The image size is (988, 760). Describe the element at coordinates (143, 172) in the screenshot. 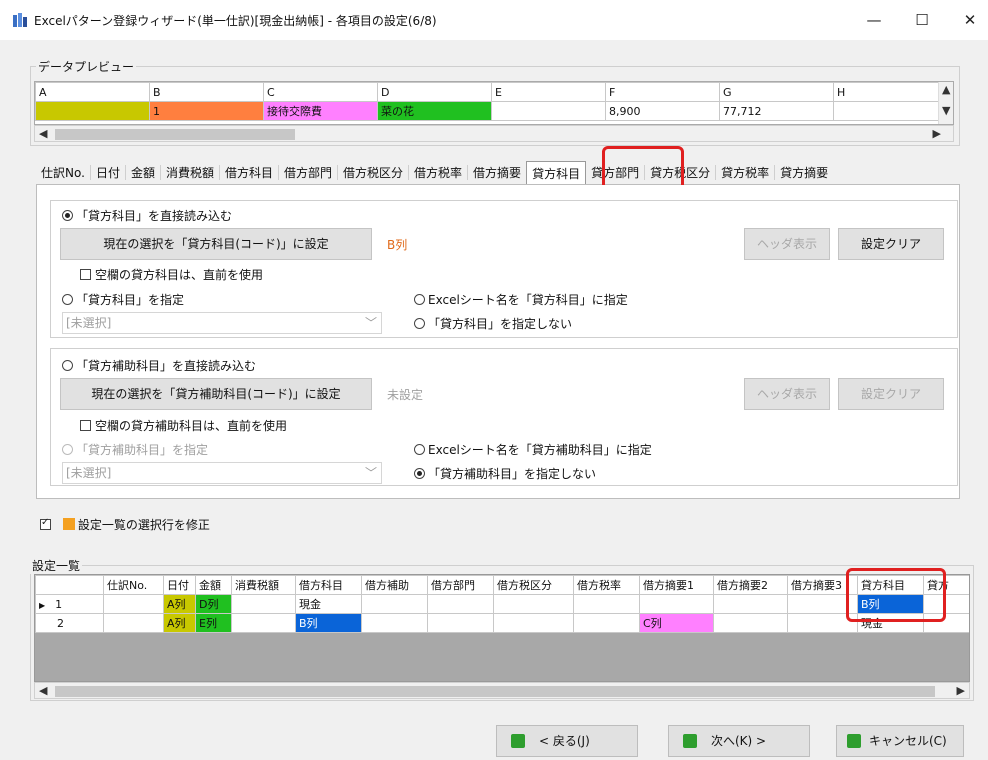

I see `tab-amount: 金額` at that location.